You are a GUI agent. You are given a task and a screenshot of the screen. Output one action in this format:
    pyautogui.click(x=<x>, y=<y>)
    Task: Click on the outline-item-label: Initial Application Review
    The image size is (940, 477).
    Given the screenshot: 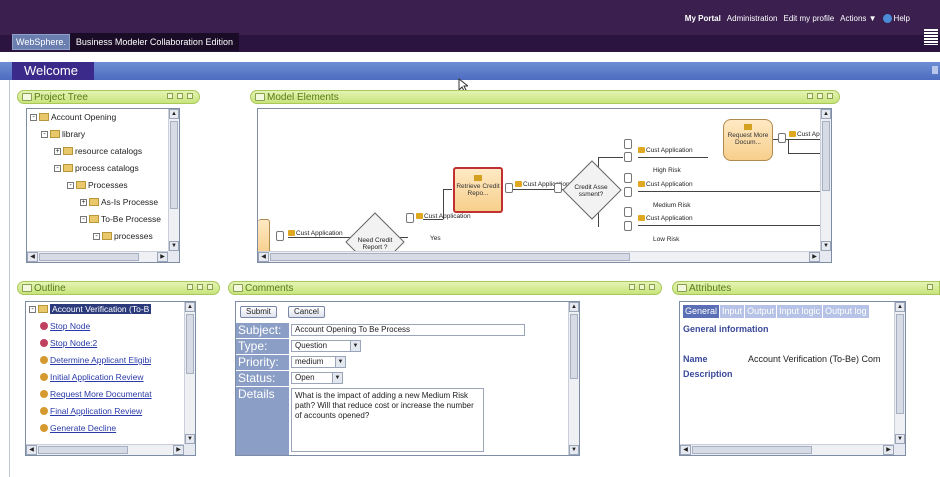 What is the action you would take?
    pyautogui.click(x=97, y=377)
    